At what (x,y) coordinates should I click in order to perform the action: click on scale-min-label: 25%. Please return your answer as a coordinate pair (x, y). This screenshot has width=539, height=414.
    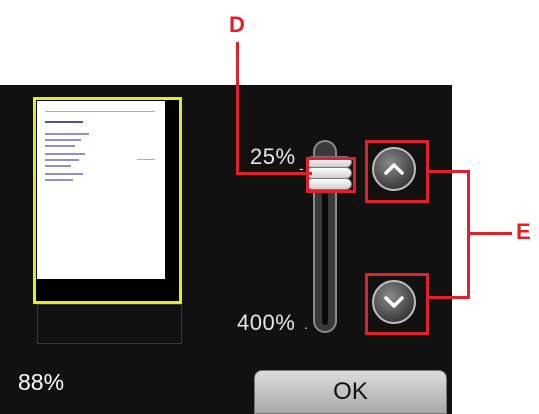
    Looking at the image, I should click on (273, 156).